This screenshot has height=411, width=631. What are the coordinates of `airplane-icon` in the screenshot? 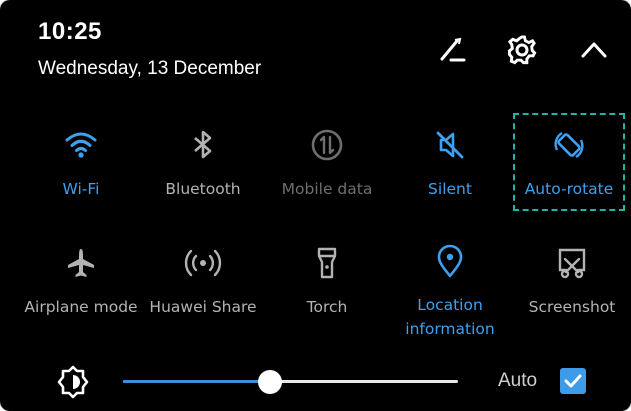 It's located at (81, 263).